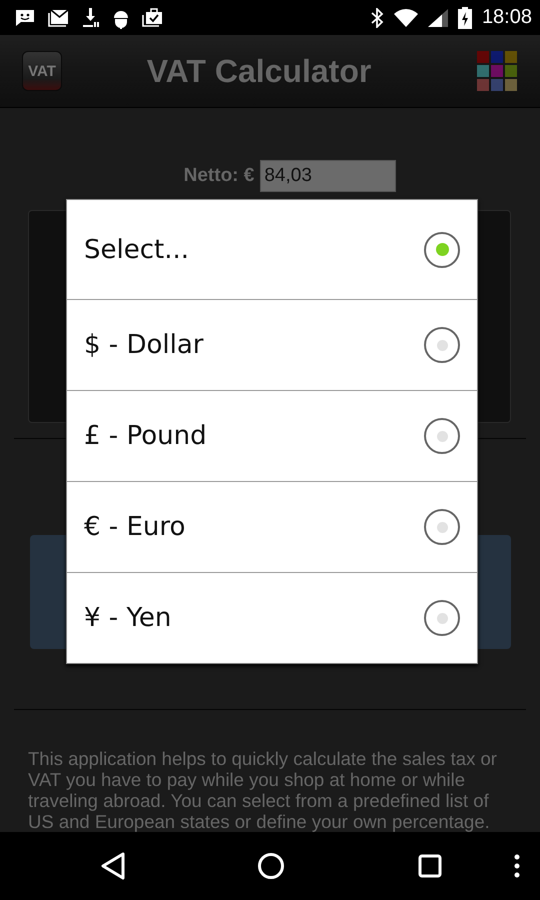  Describe the element at coordinates (113, 866) in the screenshot. I see `back-icon` at that location.